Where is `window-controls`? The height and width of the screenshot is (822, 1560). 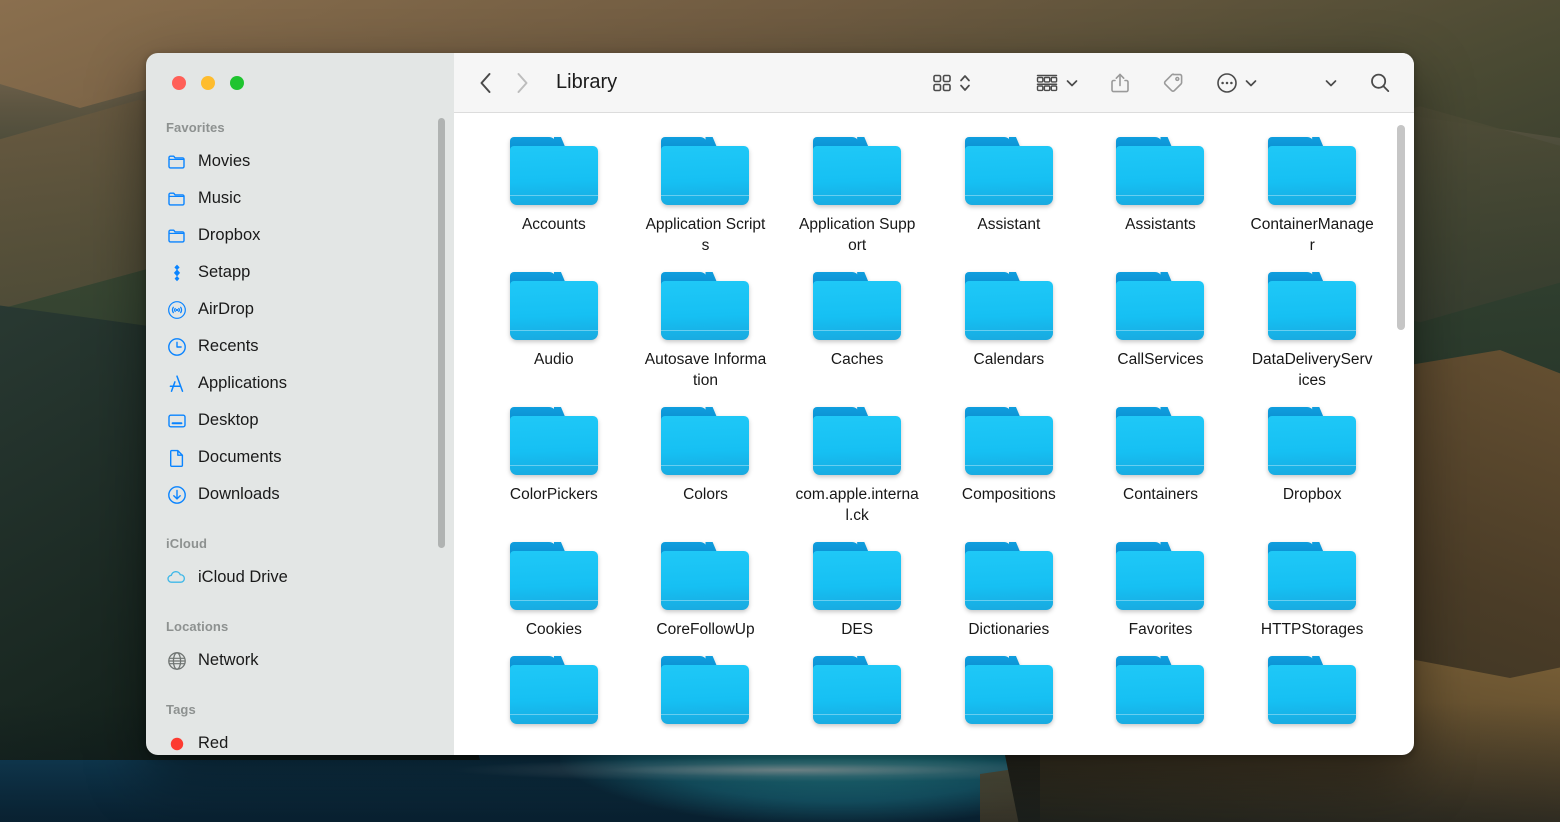
window-controls is located at coordinates (300, 83).